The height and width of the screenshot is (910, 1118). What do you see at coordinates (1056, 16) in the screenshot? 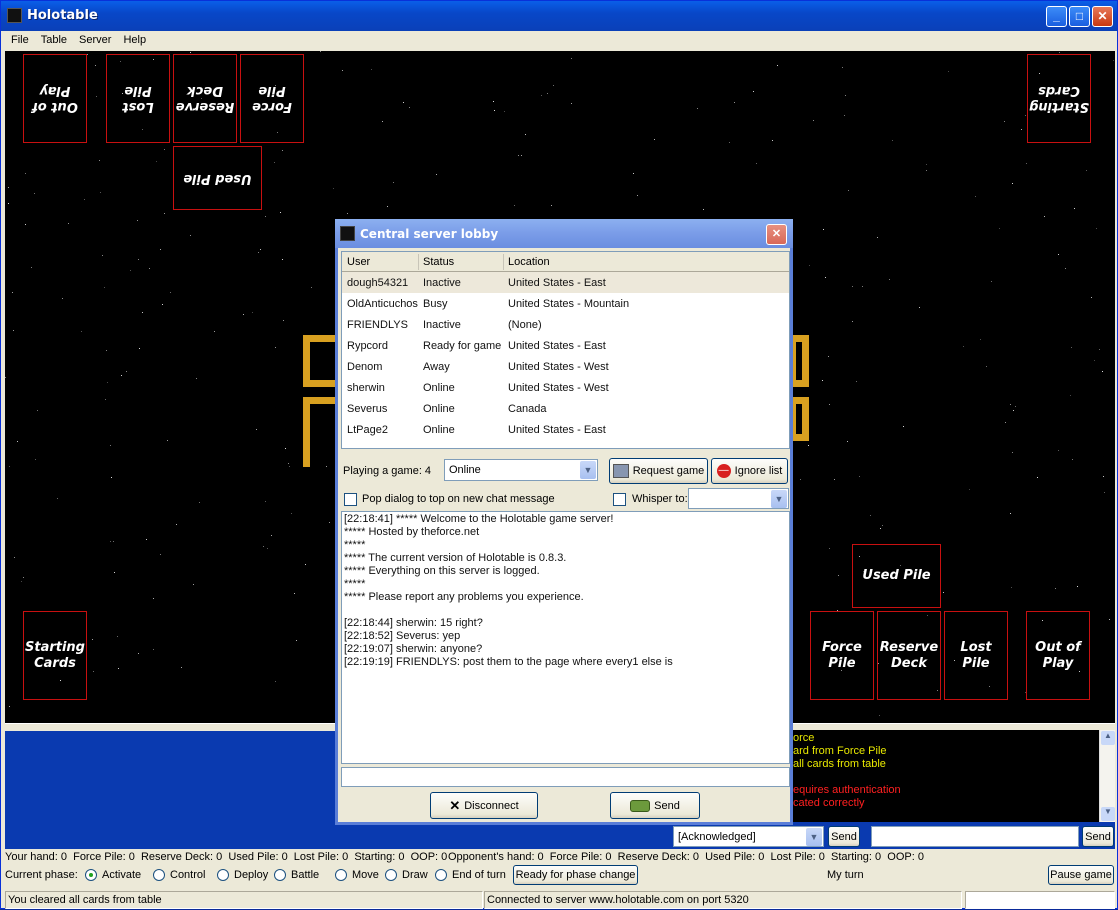
I see `minimize-button: _` at bounding box center [1056, 16].